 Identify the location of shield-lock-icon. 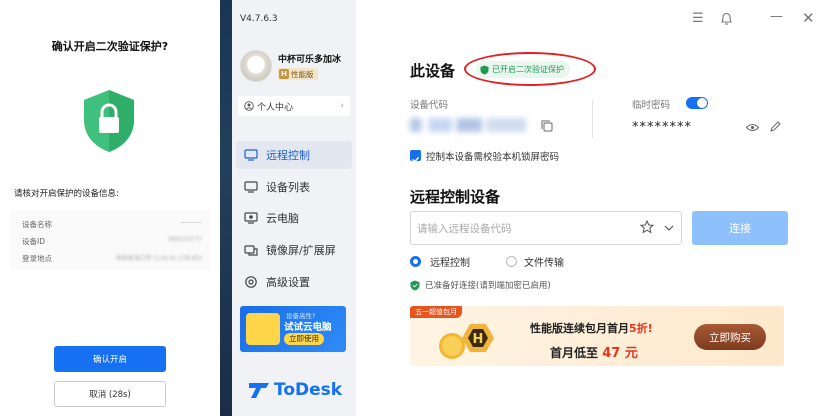
(109, 121).